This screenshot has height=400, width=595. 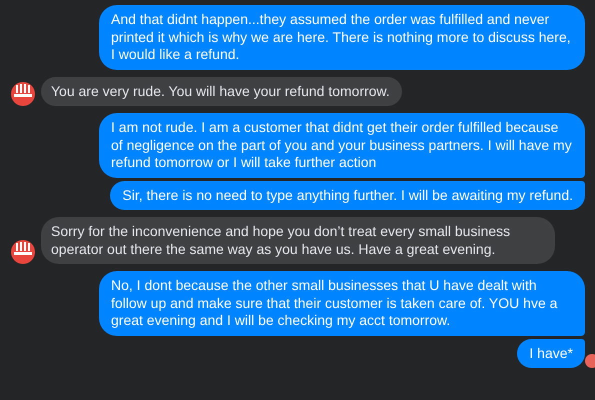 I want to click on message-bubble: Sorry for the inconvenience and hope you don’t treat every small business operator out there the same way as you have us. Have a great evening., so click(x=298, y=240).